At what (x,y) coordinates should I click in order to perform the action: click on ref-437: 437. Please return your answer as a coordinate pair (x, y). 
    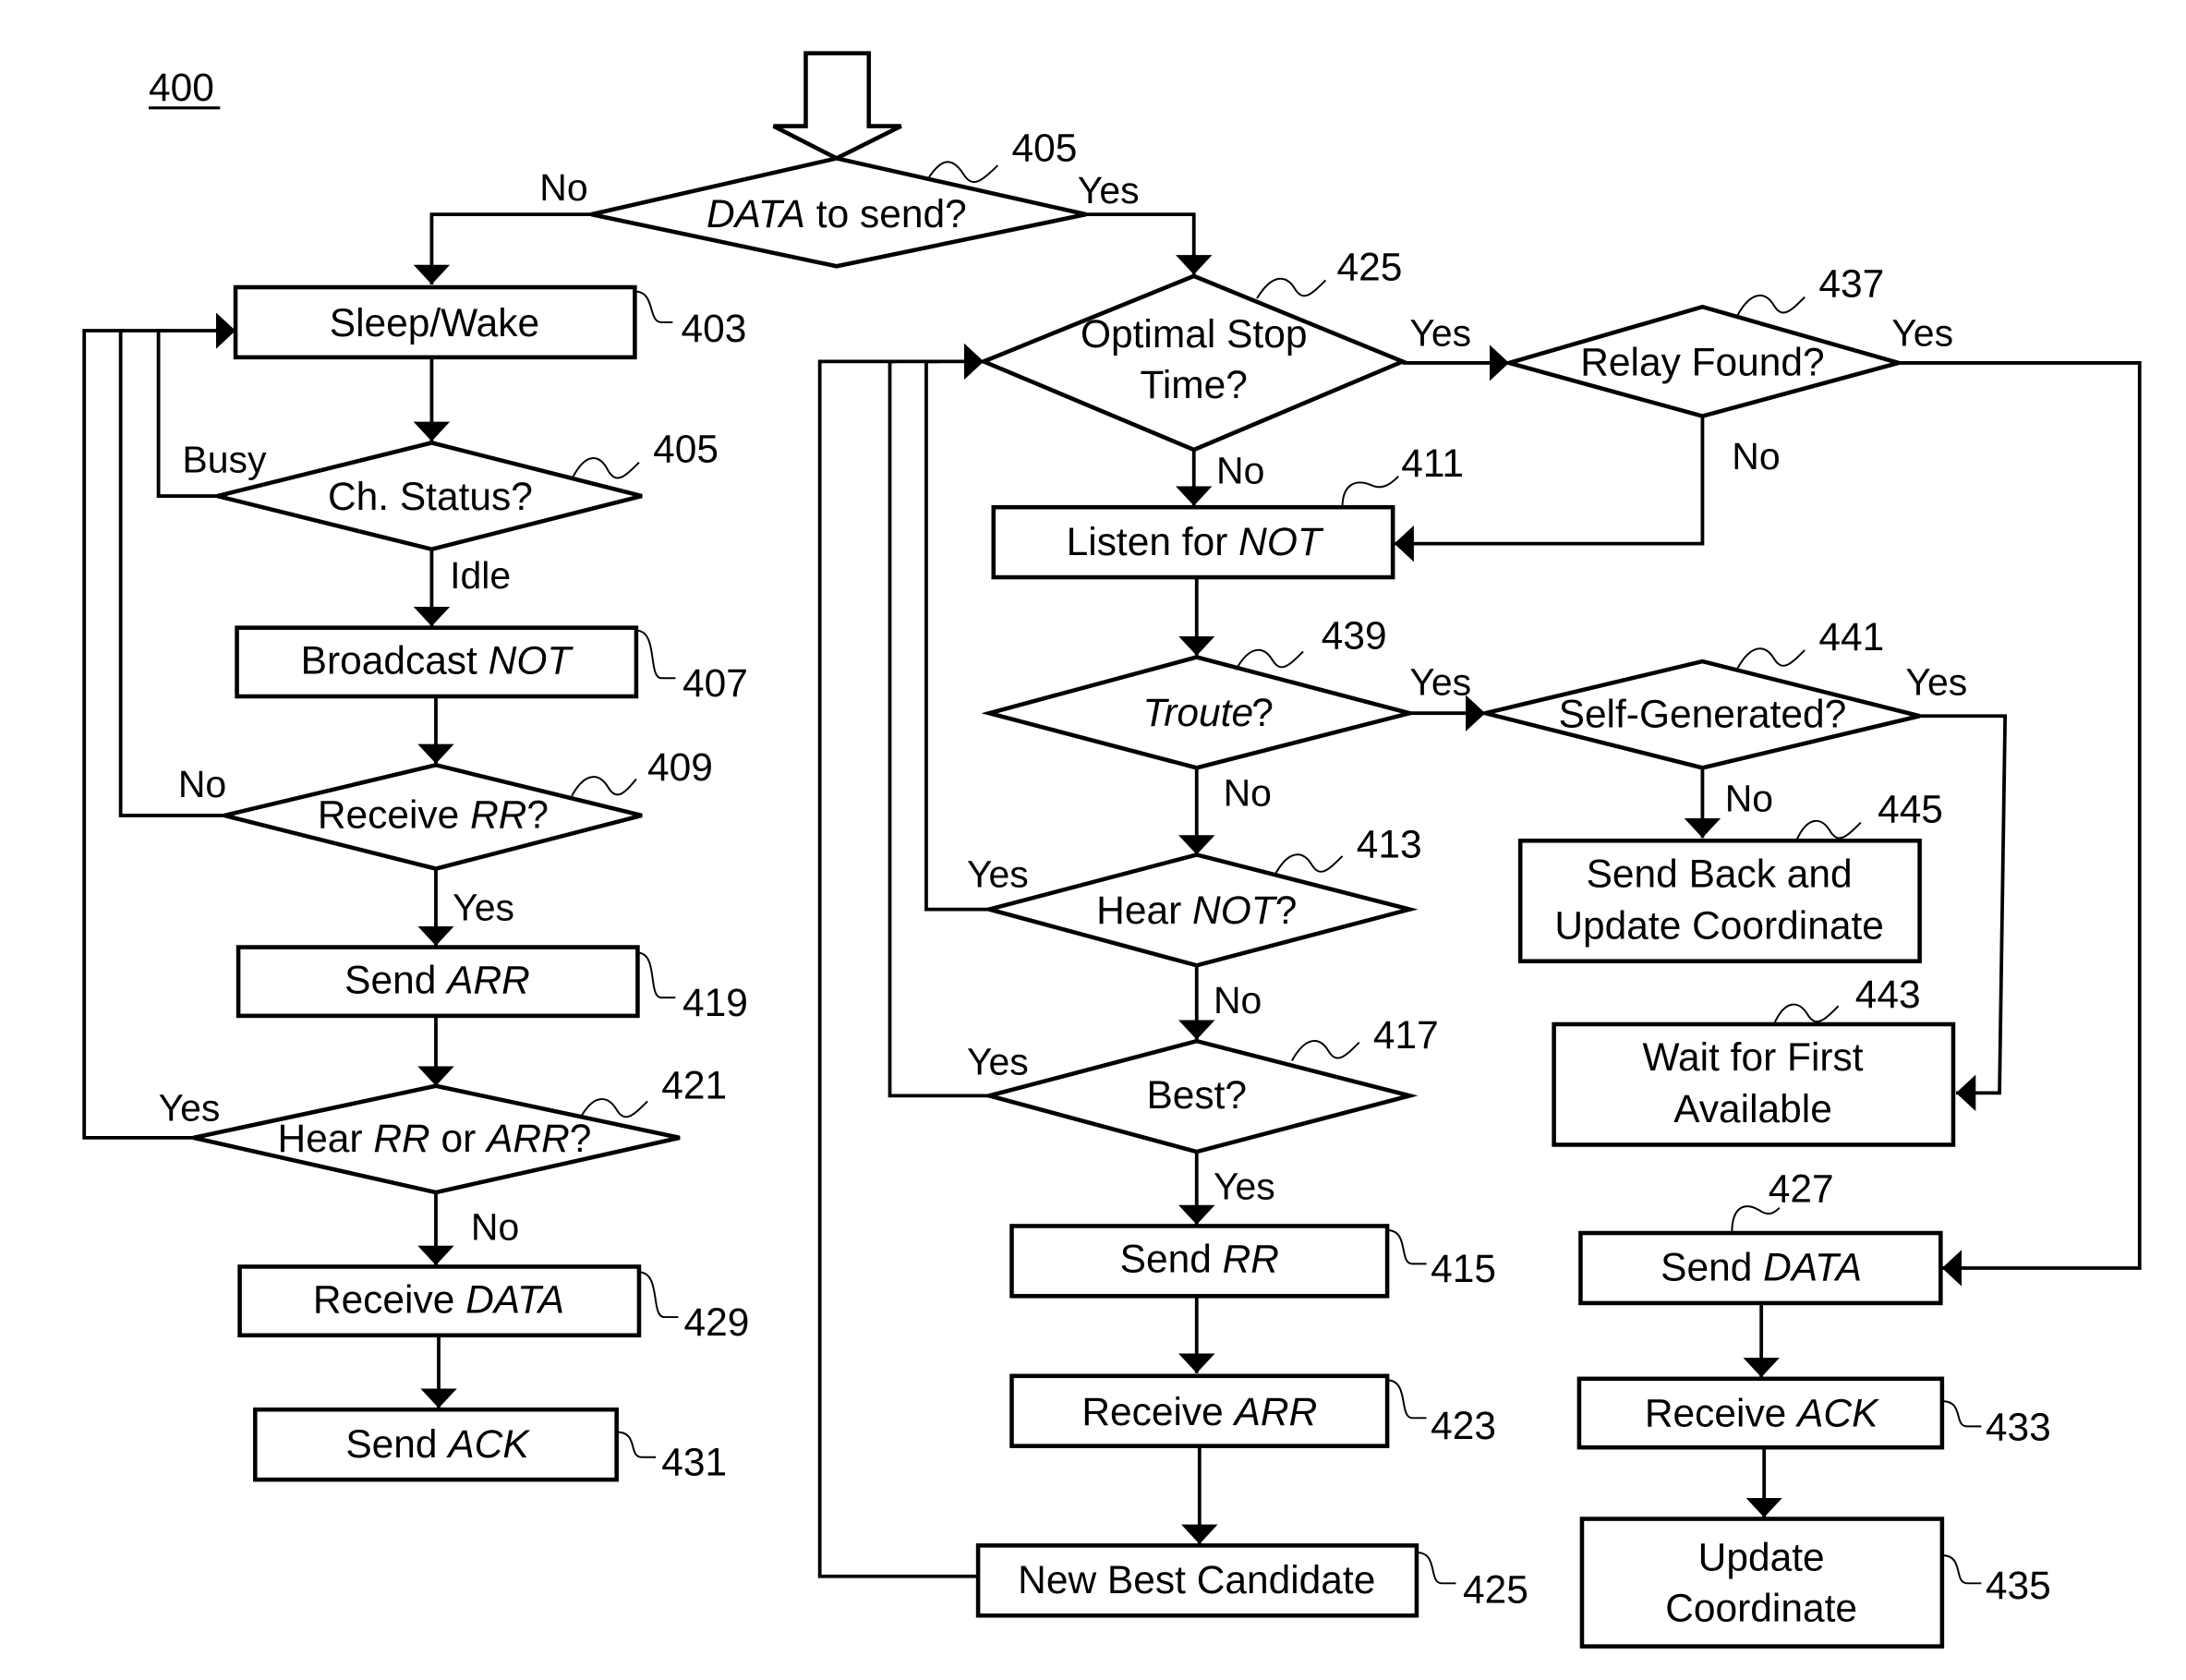
    Looking at the image, I should click on (1851, 284).